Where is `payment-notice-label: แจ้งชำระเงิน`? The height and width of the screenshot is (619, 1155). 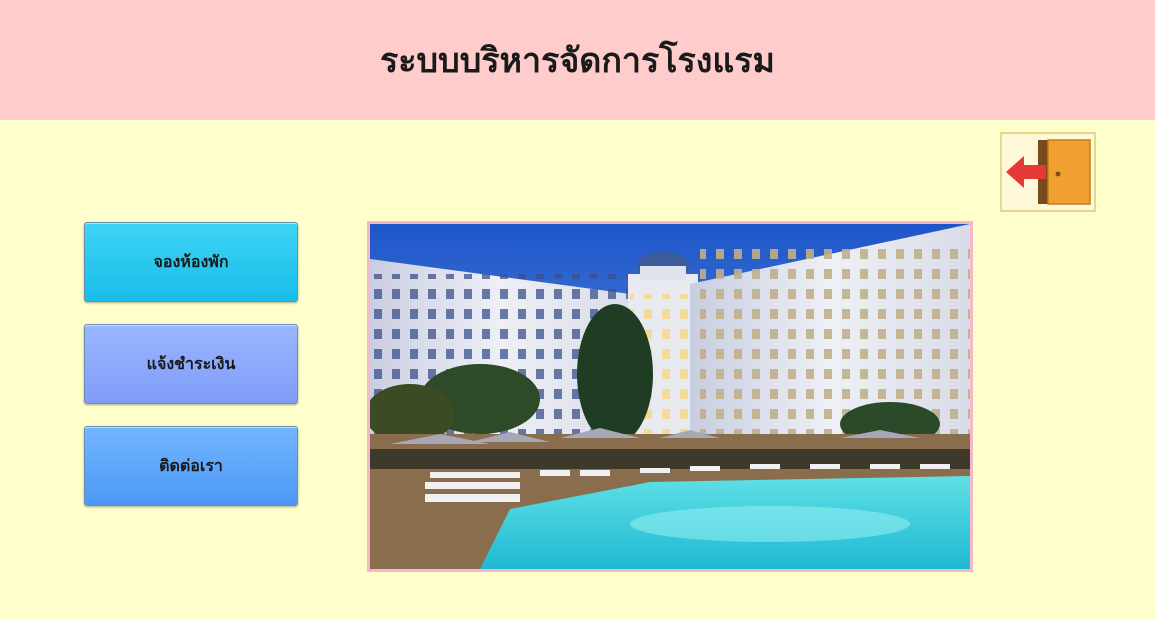
payment-notice-label: แจ้งชำระเงิน is located at coordinates (191, 363).